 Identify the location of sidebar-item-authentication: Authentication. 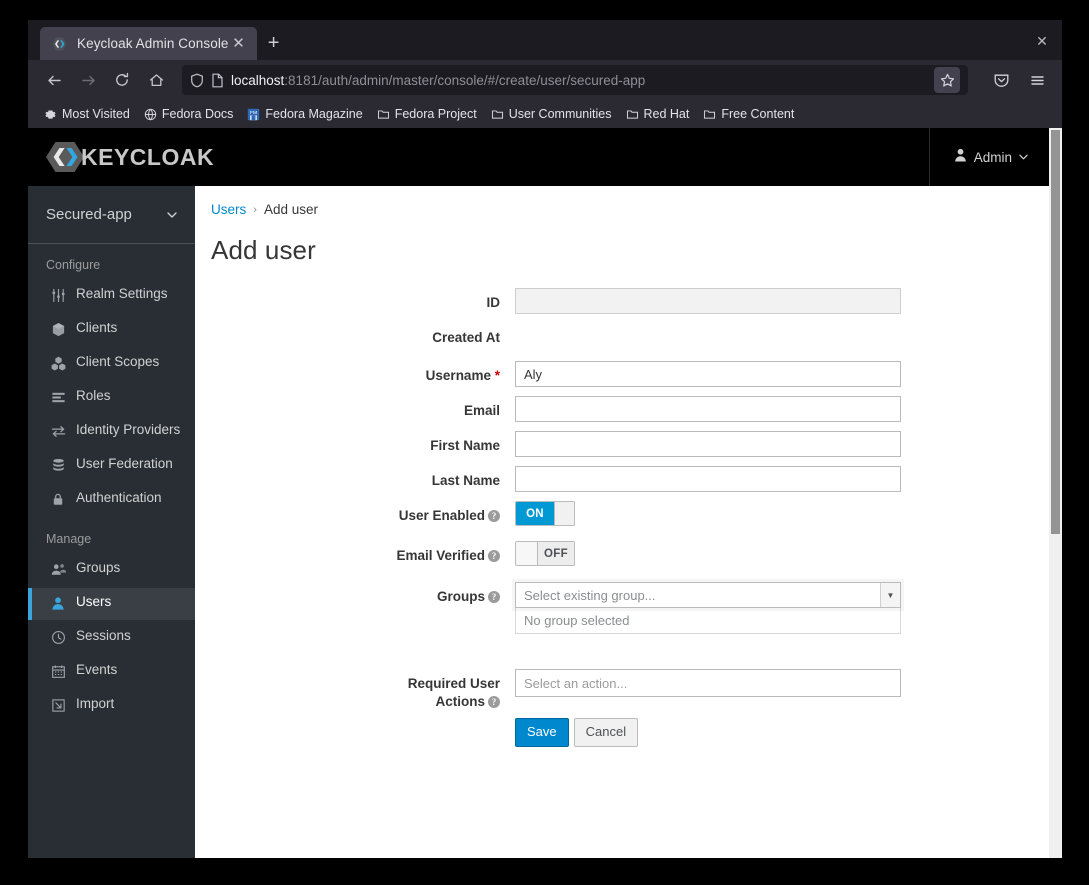
(111, 500).